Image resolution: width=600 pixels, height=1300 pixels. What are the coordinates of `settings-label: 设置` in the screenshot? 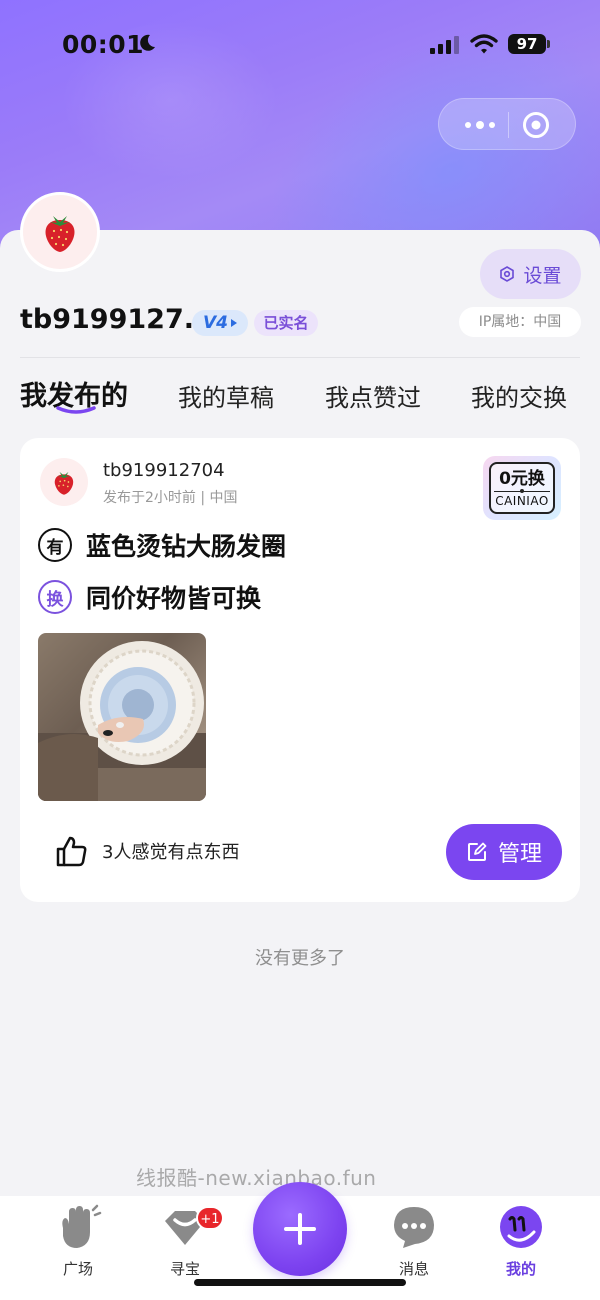 It's located at (542, 275).